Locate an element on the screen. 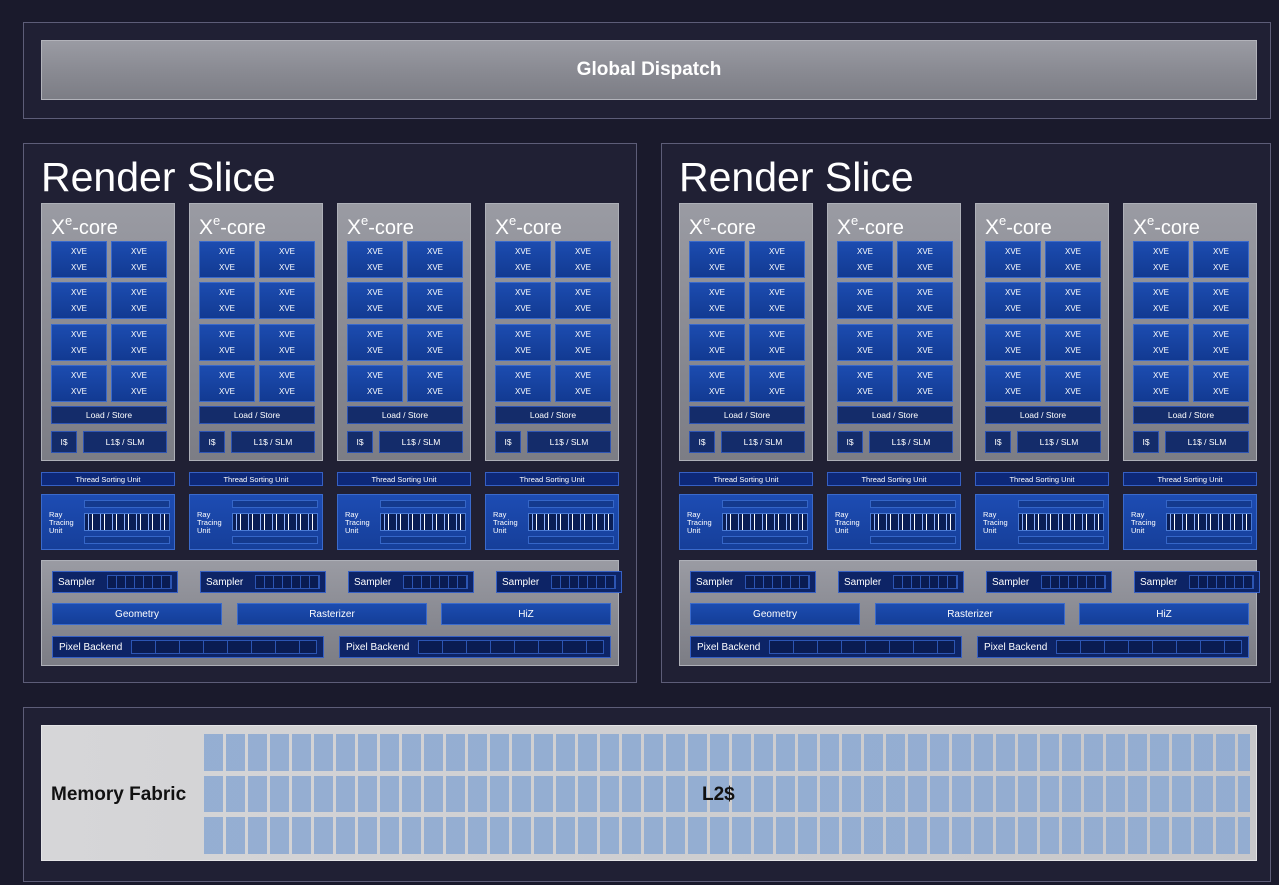 This screenshot has width=1279, height=885. ray-tracing-unit: Ray Tracing Unit is located at coordinates (746, 522).